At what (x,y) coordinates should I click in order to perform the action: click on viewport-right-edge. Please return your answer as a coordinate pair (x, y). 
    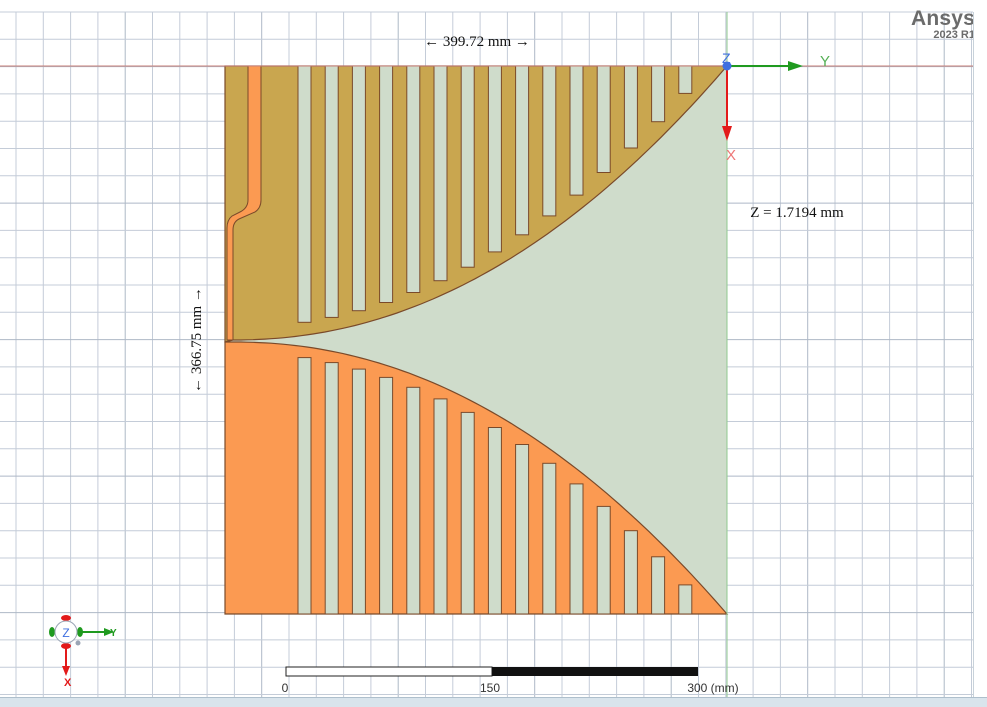
    Looking at the image, I should click on (980, 354).